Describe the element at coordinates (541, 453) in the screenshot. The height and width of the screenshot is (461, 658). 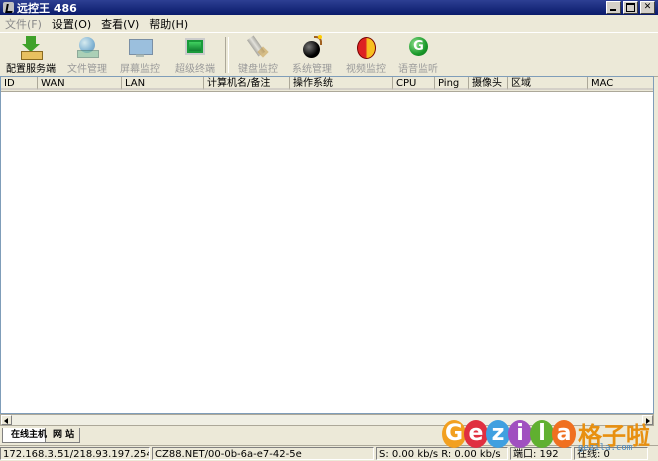
I see `status-port: 端口: 192` at that location.